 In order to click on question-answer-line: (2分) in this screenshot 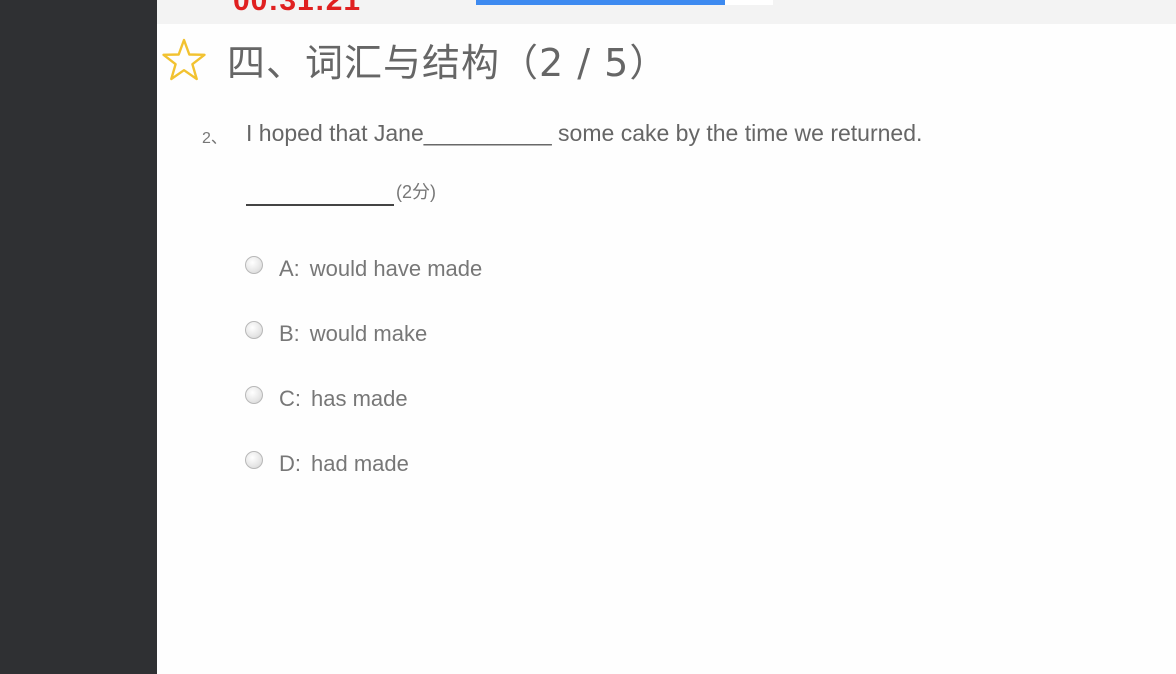, I will do `click(341, 190)`.